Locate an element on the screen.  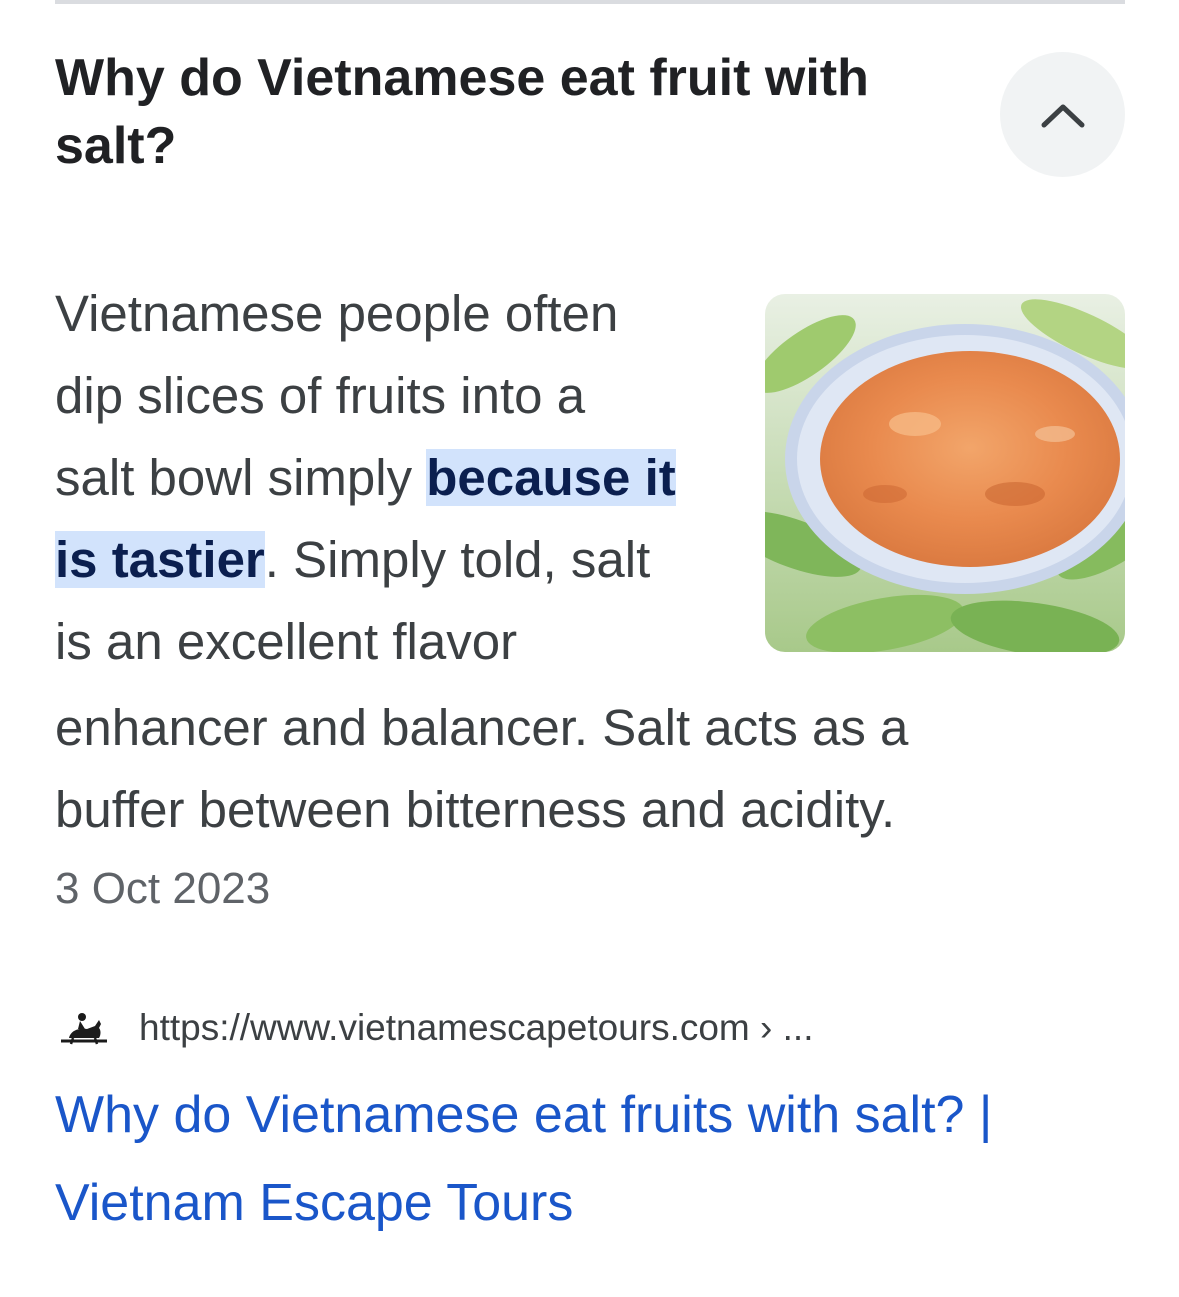
snippet-line: salt bowl simply is located at coordinates (241, 477).